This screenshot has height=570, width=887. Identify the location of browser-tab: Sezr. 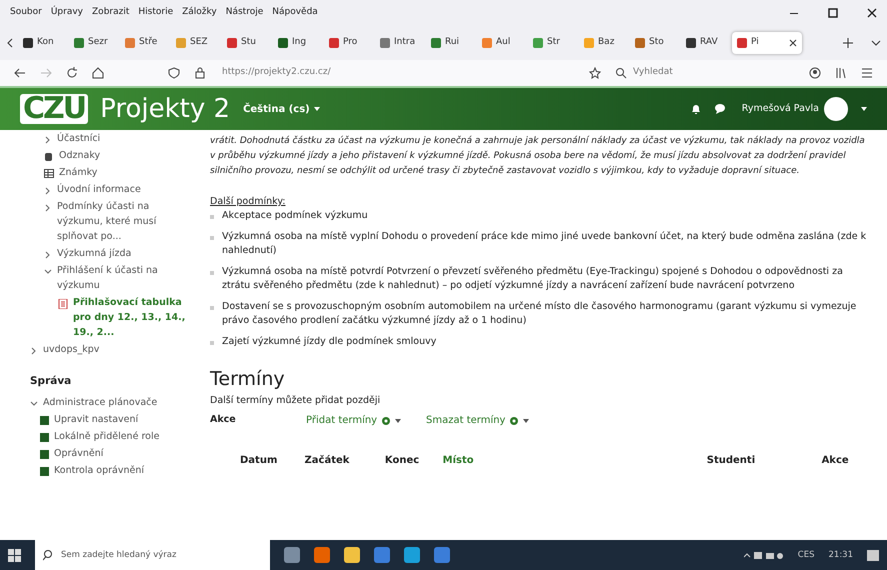
(92, 43).